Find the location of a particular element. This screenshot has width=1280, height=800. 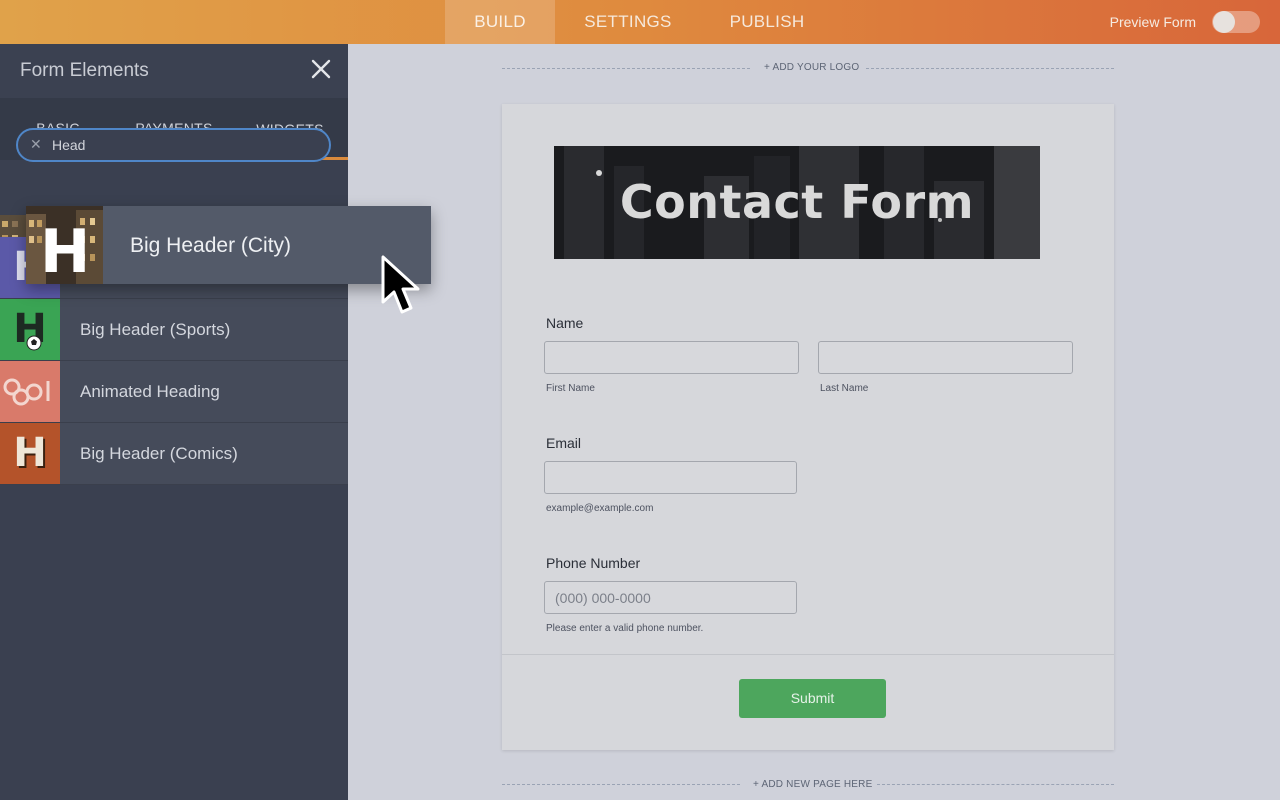

top-navigation-bar: BUILD SETTINGS PUBLISH Preview Form is located at coordinates (640, 22).